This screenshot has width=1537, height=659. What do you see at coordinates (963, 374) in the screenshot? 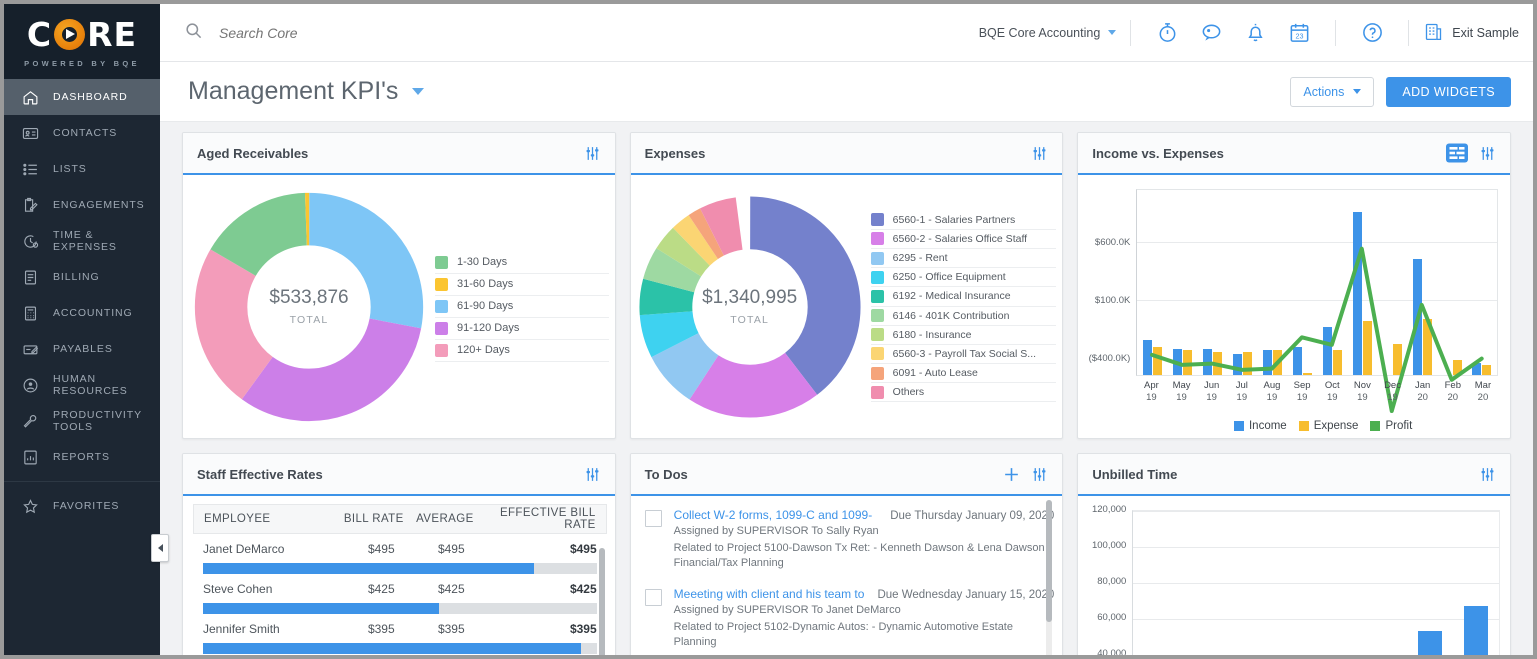
I see `legend-item: 6091 - Auto Lease` at bounding box center [963, 374].